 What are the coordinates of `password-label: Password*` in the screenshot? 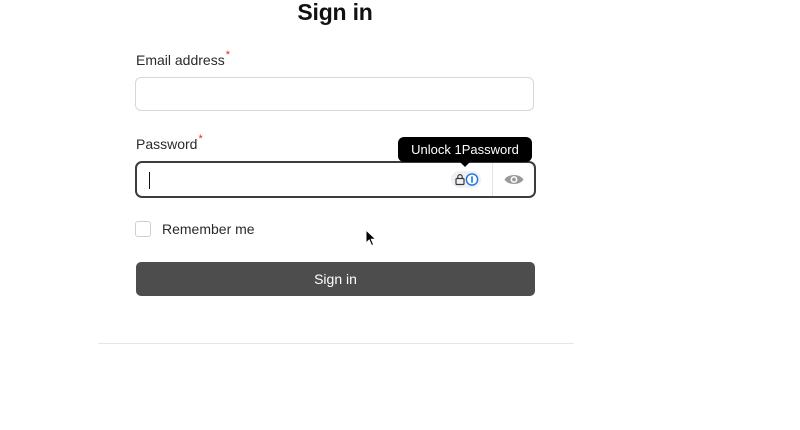 It's located at (169, 142).